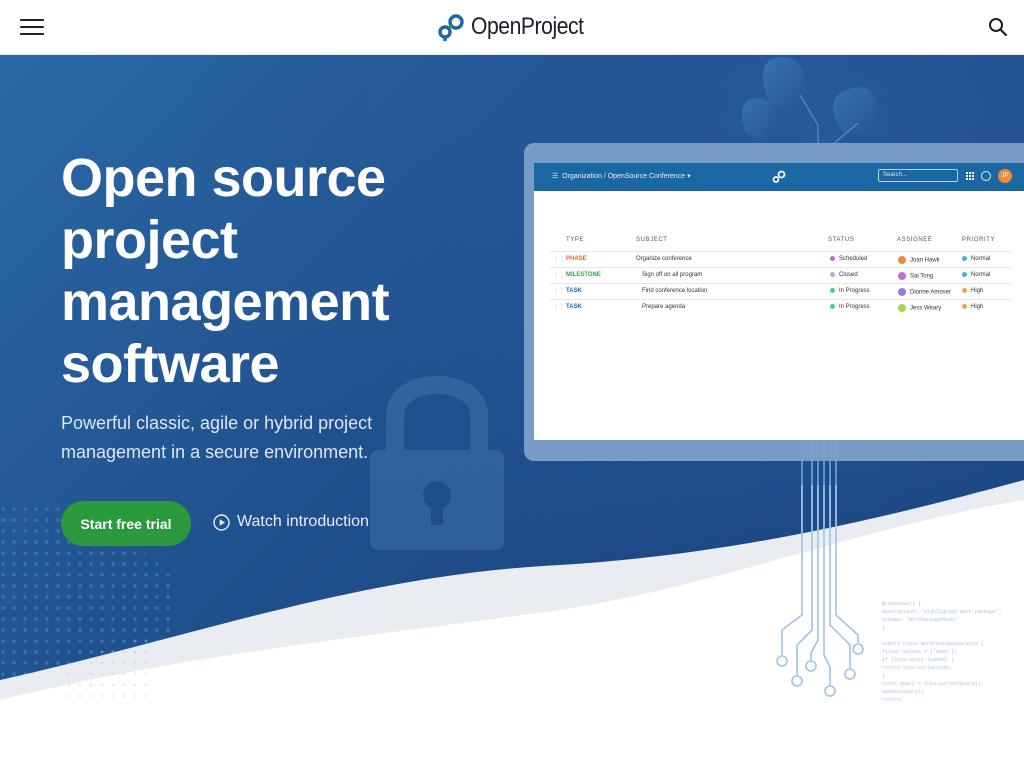  What do you see at coordinates (917, 668) in the screenshot?
I see `code-line: return this.collection;` at bounding box center [917, 668].